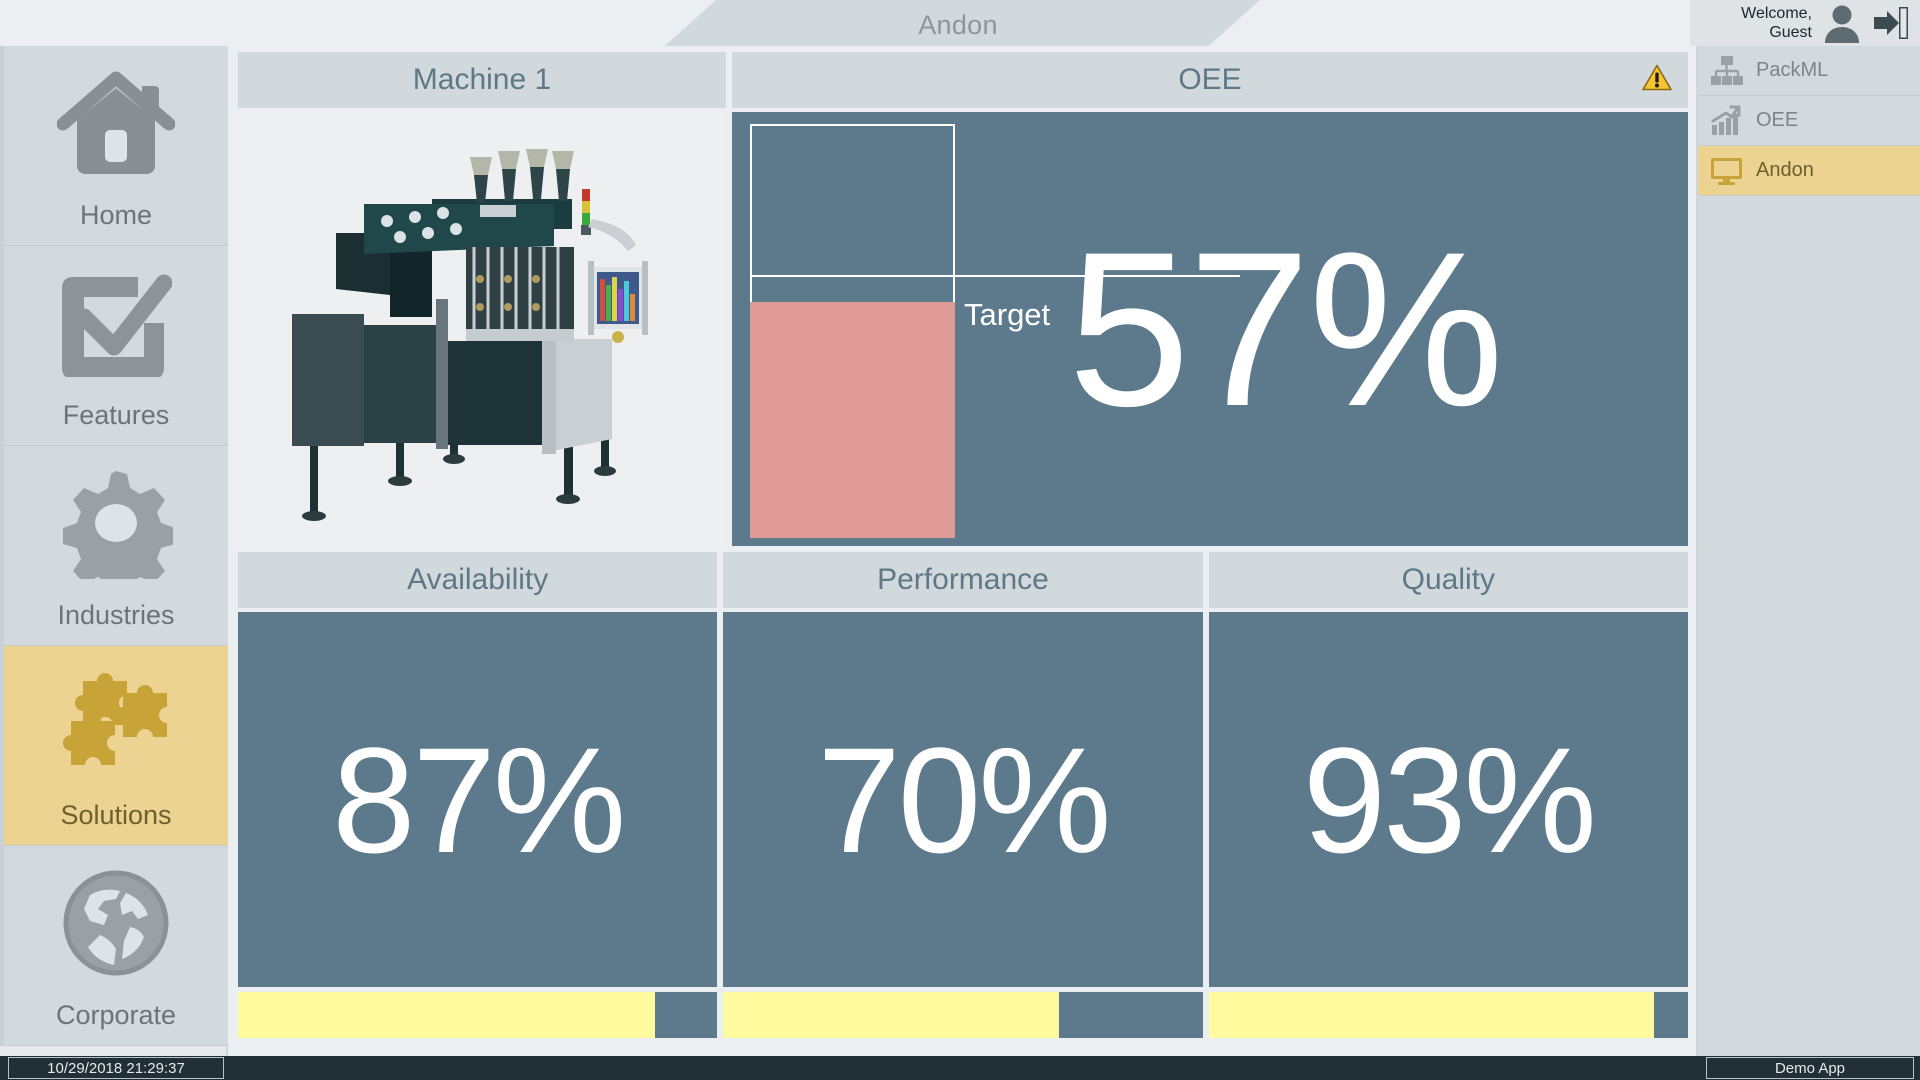  Describe the element at coordinates (116, 415) in the screenshot. I see `sidebar-item-label: Features` at that location.